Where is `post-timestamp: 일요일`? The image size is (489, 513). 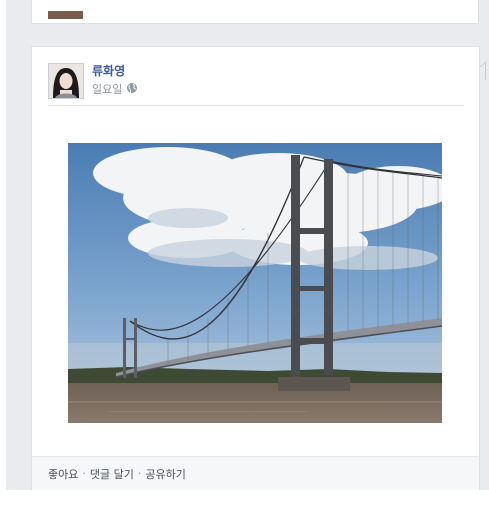
post-timestamp: 일요일 is located at coordinates (107, 89).